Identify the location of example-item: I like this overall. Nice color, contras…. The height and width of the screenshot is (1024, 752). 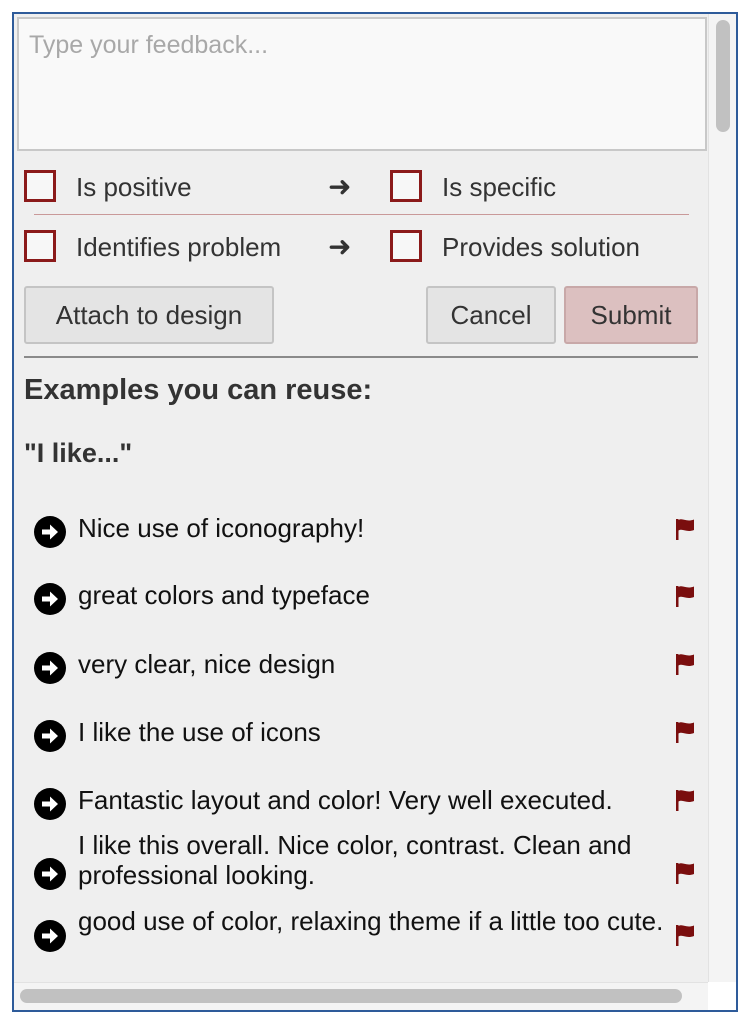
(362, 863).